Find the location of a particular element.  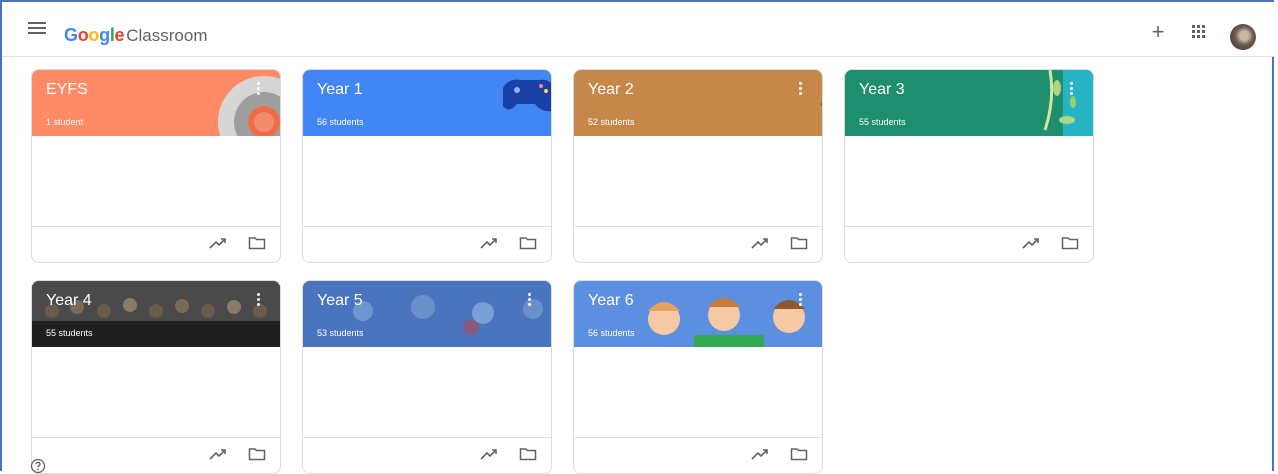

card-header: Year 3 55 students is located at coordinates (969, 103).